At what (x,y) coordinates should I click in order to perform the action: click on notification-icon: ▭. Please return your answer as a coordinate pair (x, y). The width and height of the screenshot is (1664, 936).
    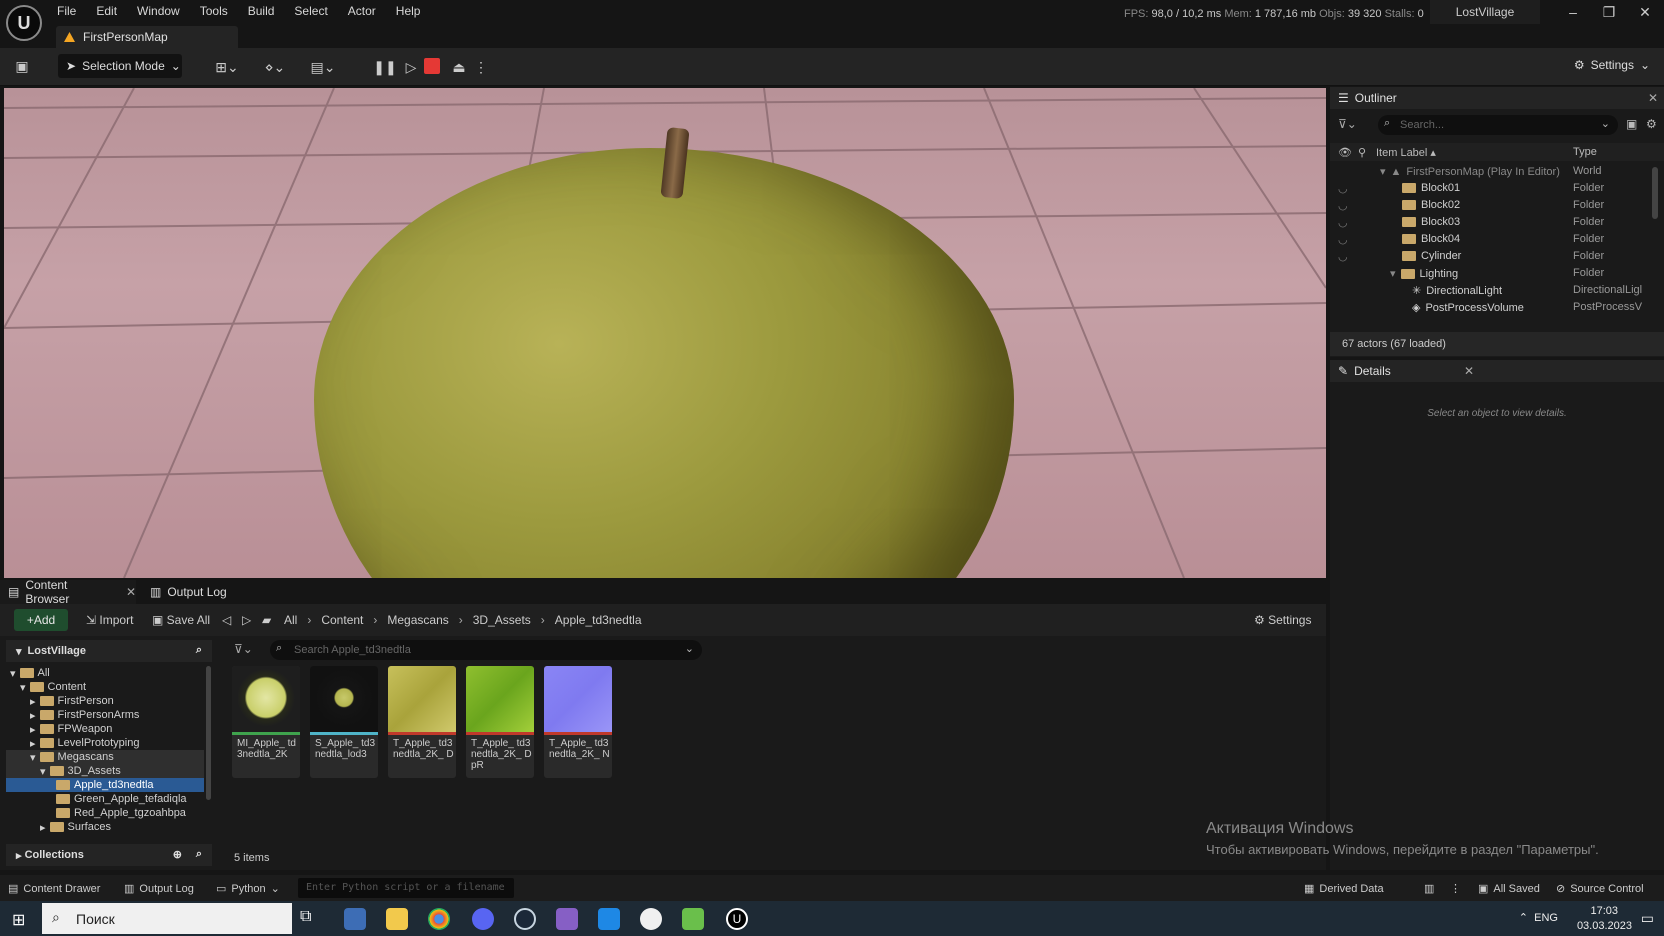
    Looking at the image, I should click on (1647, 918).